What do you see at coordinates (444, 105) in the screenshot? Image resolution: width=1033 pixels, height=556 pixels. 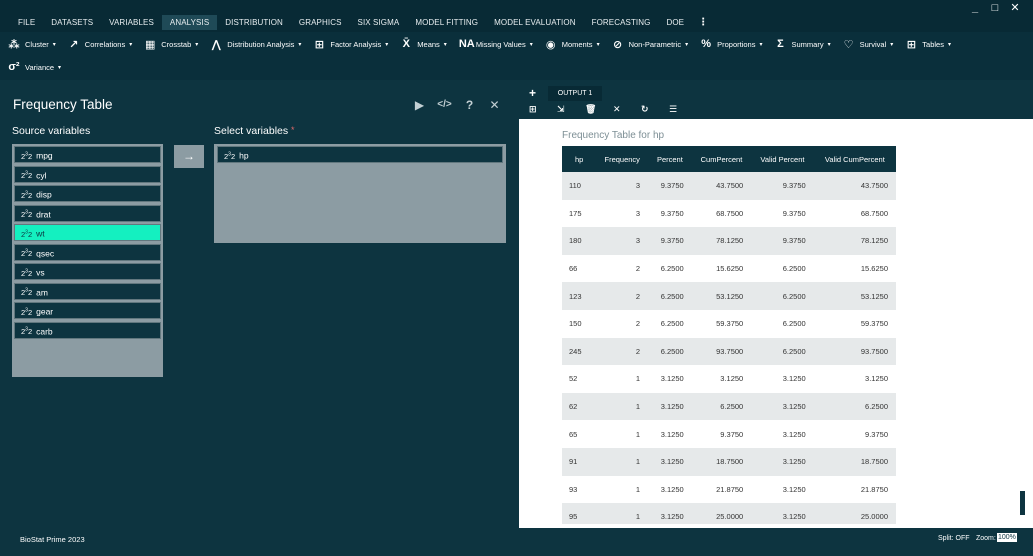 I see `code-icon: </>` at bounding box center [444, 105].